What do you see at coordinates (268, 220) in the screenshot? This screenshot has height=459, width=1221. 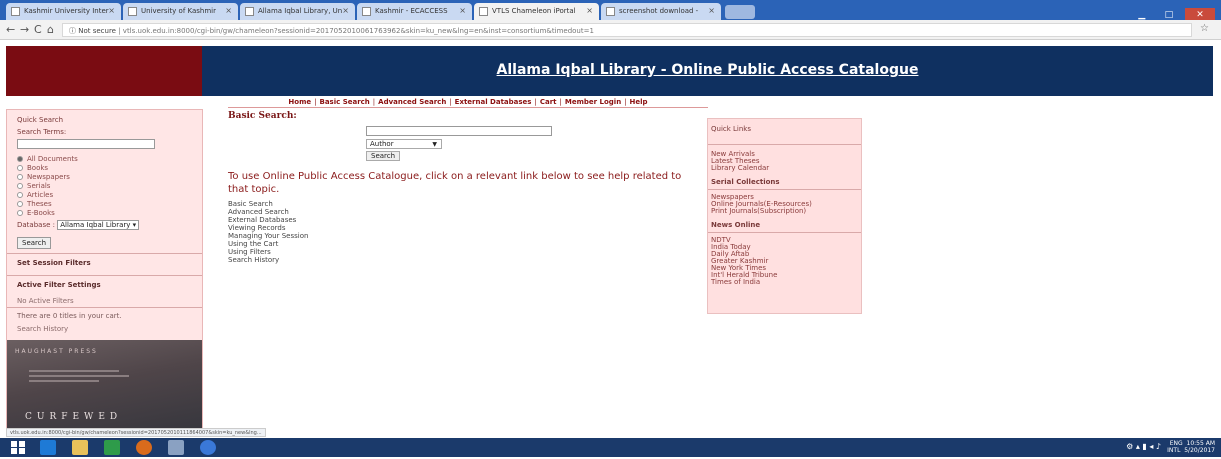 I see `help-link: External Databases` at bounding box center [268, 220].